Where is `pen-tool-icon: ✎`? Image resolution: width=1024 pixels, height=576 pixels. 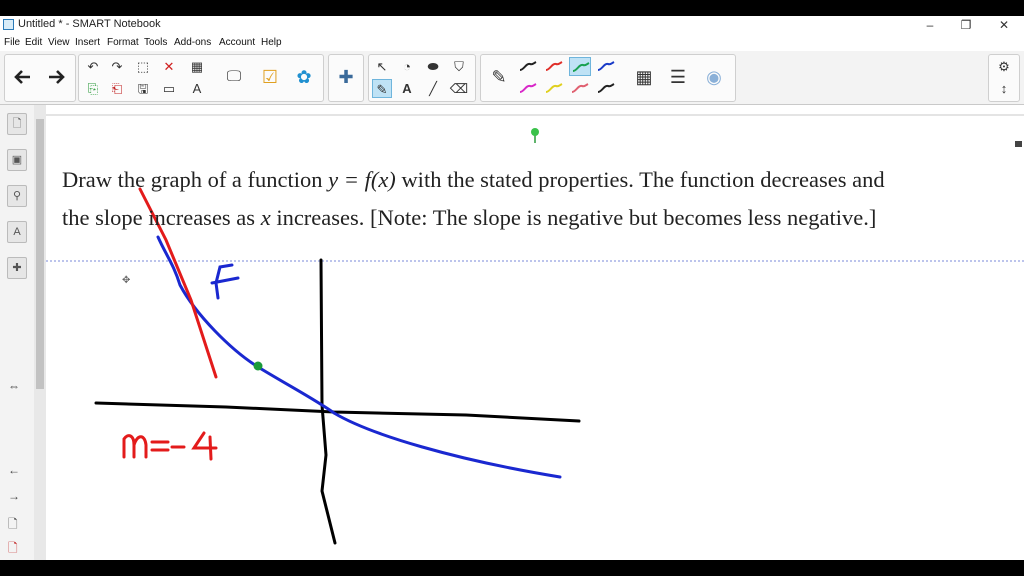 pen-tool-icon: ✎ is located at coordinates (382, 88).